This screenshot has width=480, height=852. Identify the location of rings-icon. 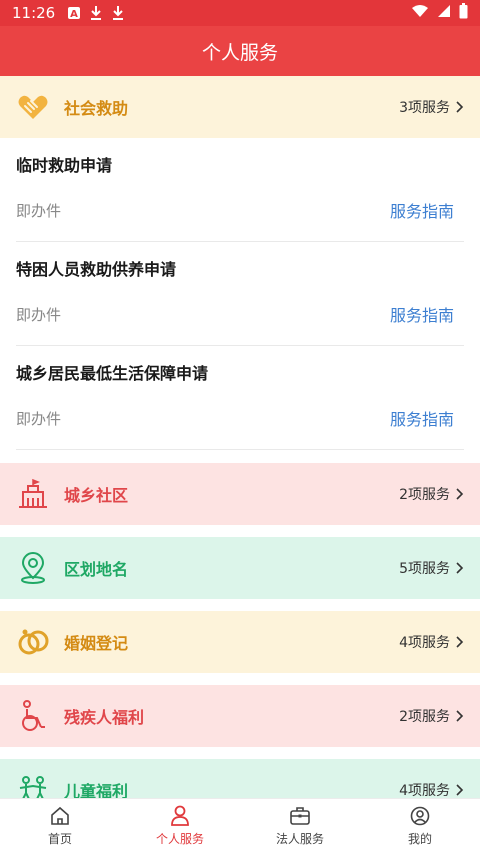
(33, 642).